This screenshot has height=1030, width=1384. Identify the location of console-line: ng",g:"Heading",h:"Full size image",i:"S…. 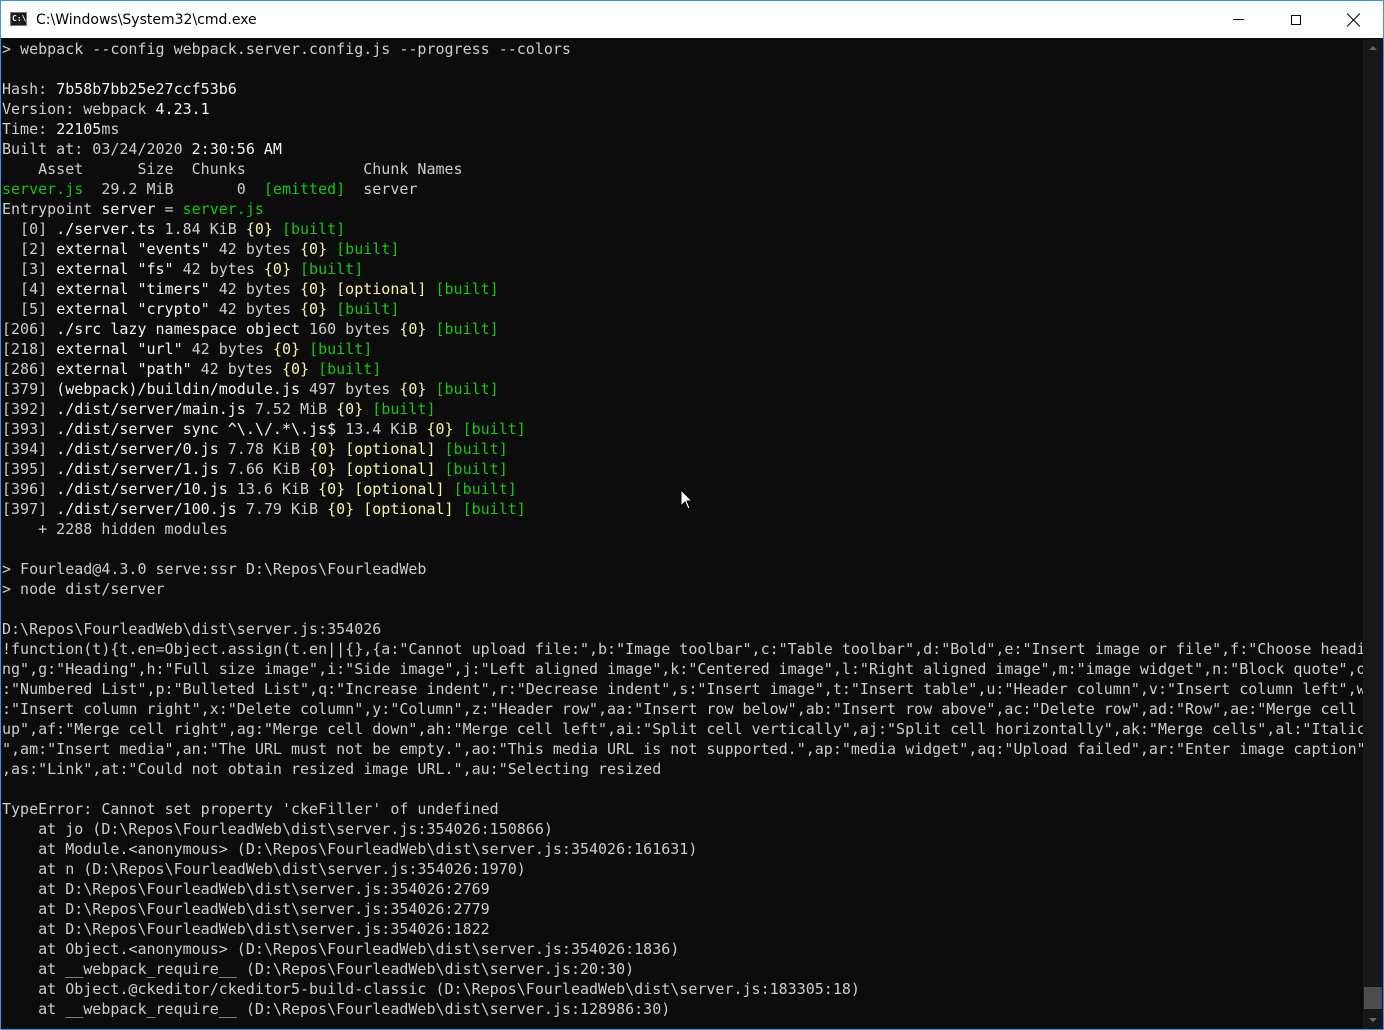
(682, 669).